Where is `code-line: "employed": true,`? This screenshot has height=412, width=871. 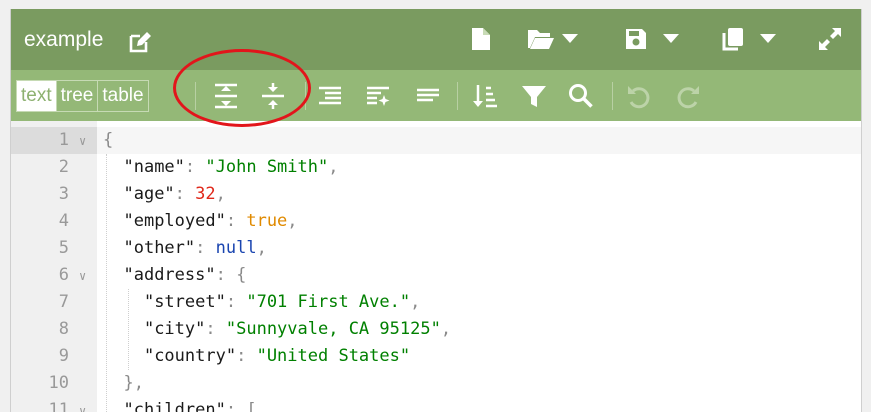 code-line: "employed": true, is located at coordinates (277, 221).